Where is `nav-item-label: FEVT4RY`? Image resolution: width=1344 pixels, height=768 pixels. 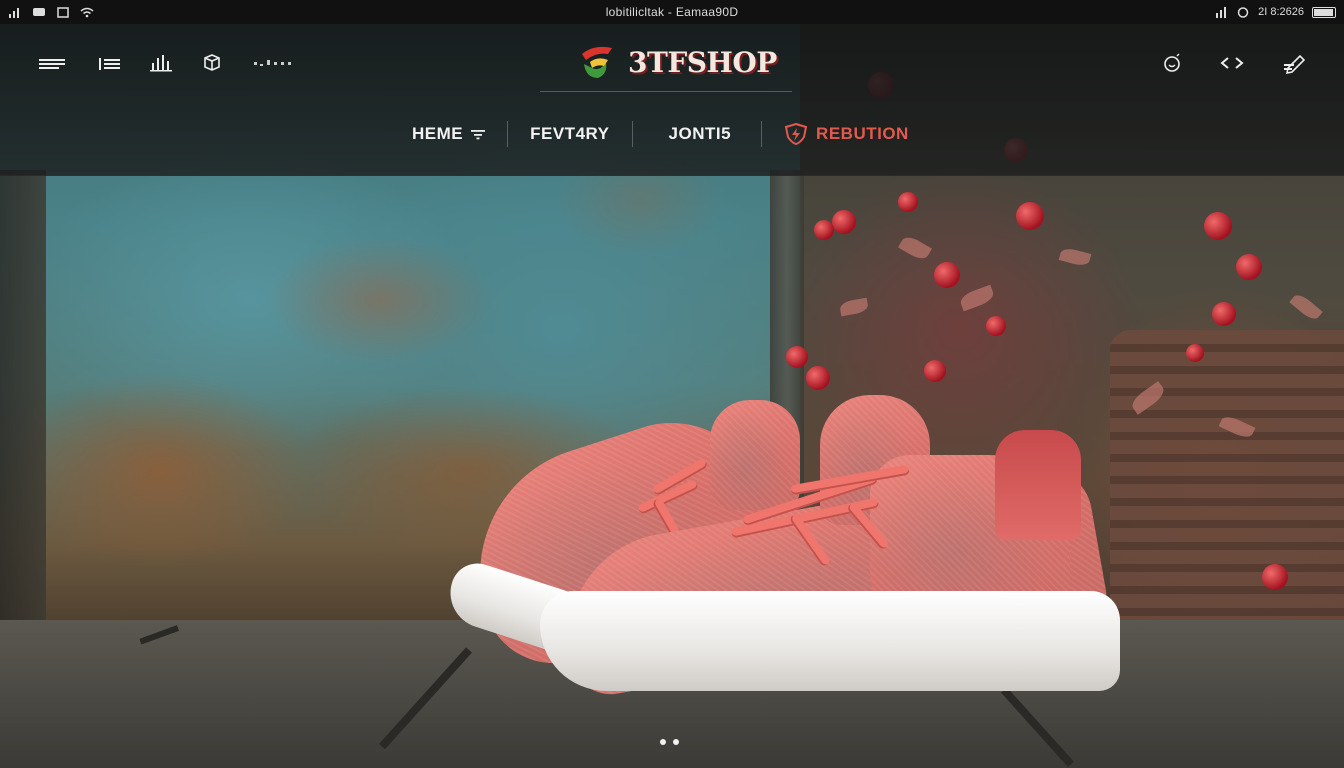
nav-item-label: FEVT4RY is located at coordinates (570, 133).